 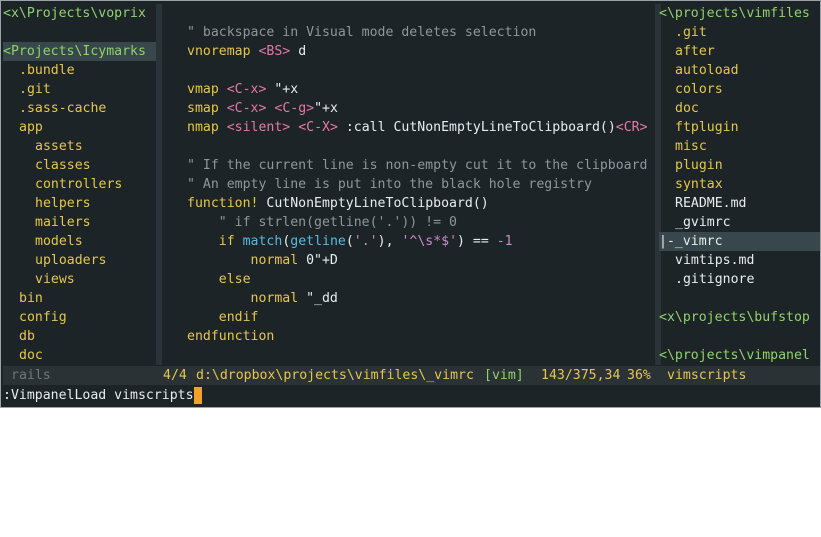 What do you see at coordinates (322, 222) in the screenshot?
I see `code-line: " if strlen(getline('.')) != 0` at bounding box center [322, 222].